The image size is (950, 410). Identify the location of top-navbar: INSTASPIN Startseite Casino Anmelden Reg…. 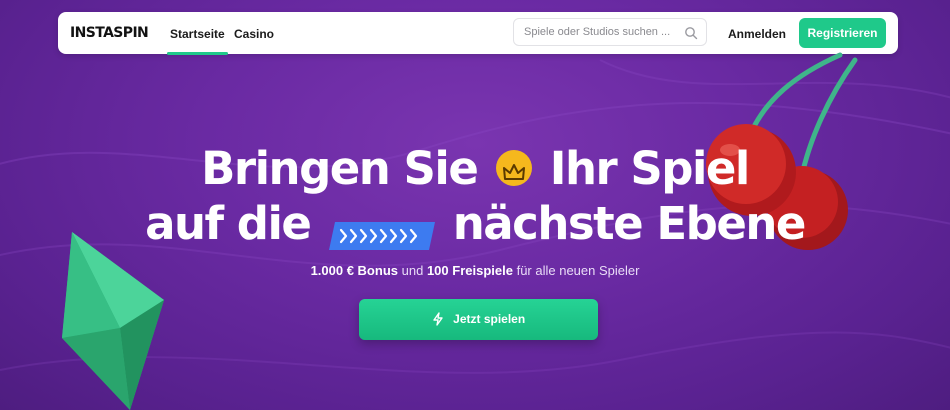
(478, 33).